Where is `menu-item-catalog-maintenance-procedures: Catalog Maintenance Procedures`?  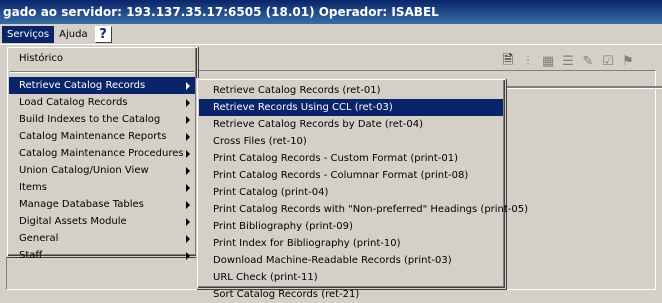 menu-item-catalog-maintenance-procedures: Catalog Maintenance Procedures is located at coordinates (102, 153).